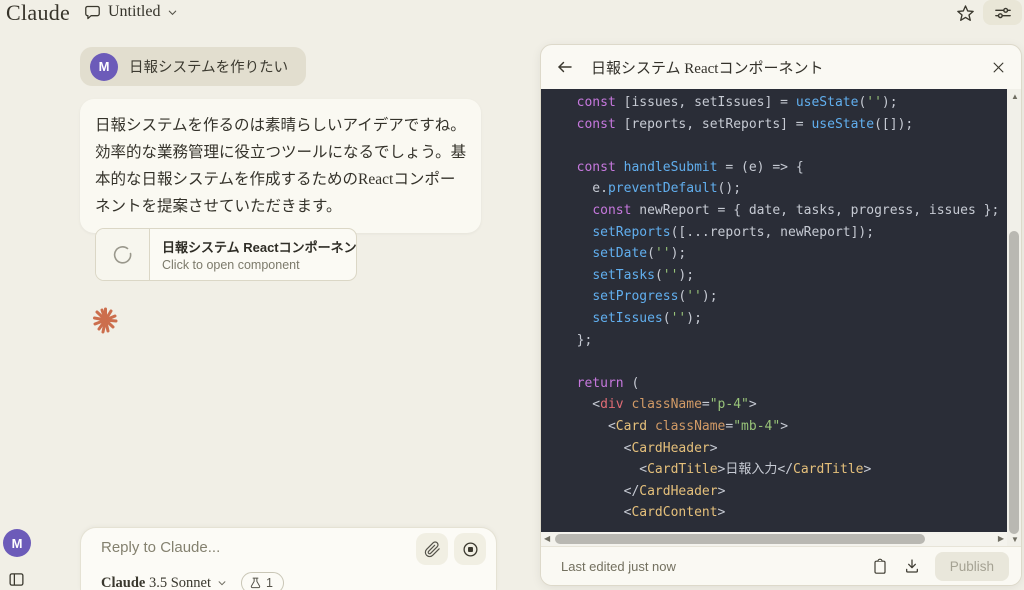 The width and height of the screenshot is (1024, 590). I want to click on horizontal-scrollbar: ◀ ▶, so click(774, 539).